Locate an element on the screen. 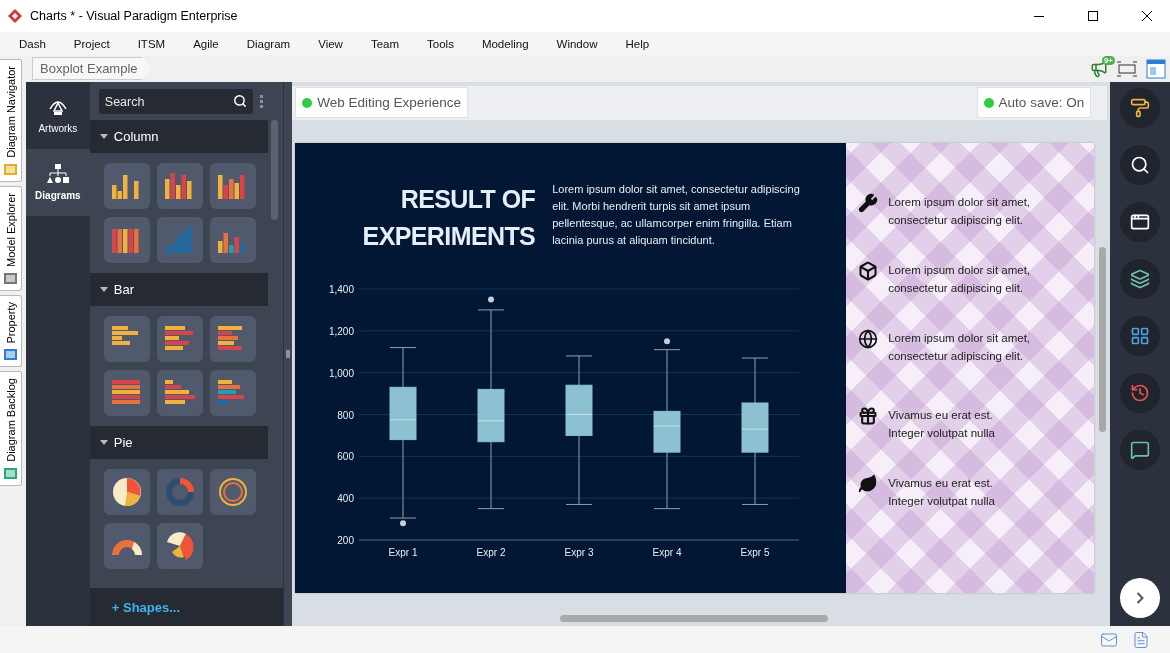  panel-layout-icon is located at coordinates (1156, 68).